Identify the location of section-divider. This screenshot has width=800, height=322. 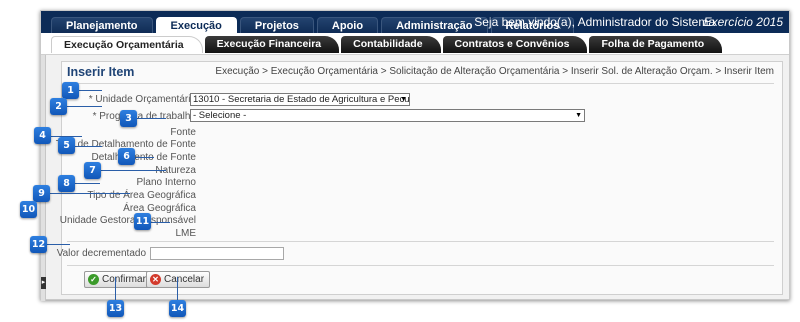
(420, 241).